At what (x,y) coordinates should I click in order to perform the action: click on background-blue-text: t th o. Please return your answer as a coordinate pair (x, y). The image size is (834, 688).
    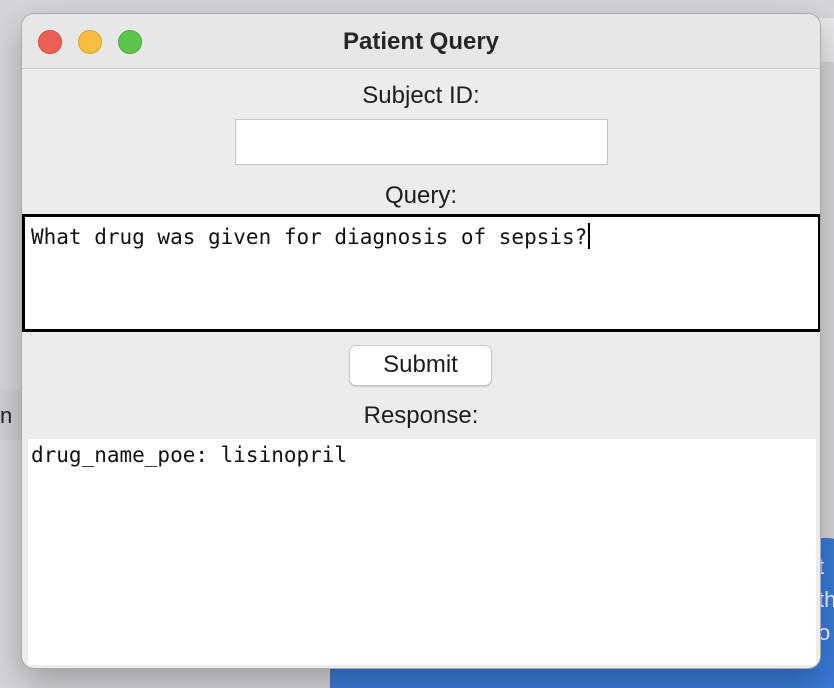
    Looking at the image, I should click on (826, 599).